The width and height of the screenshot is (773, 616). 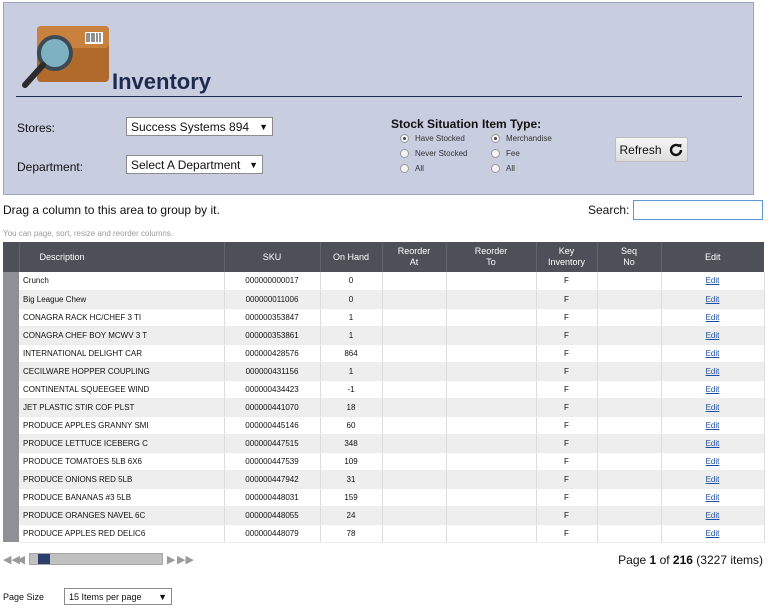 I want to click on table-row: Big League Chew 000000011006 0 F Edit, so click(x=384, y=299).